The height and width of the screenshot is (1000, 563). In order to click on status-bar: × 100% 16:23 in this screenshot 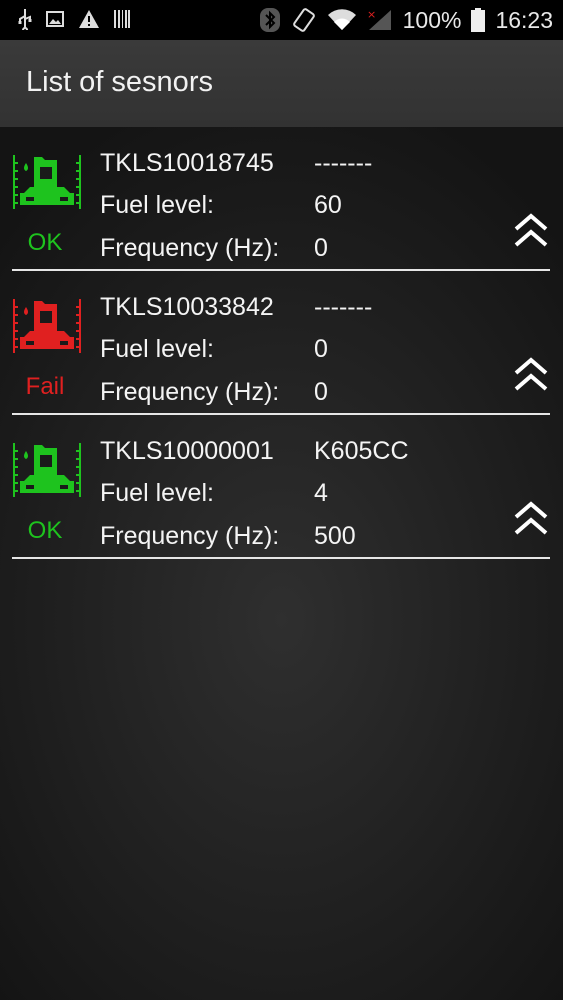, I will do `click(281, 20)`.